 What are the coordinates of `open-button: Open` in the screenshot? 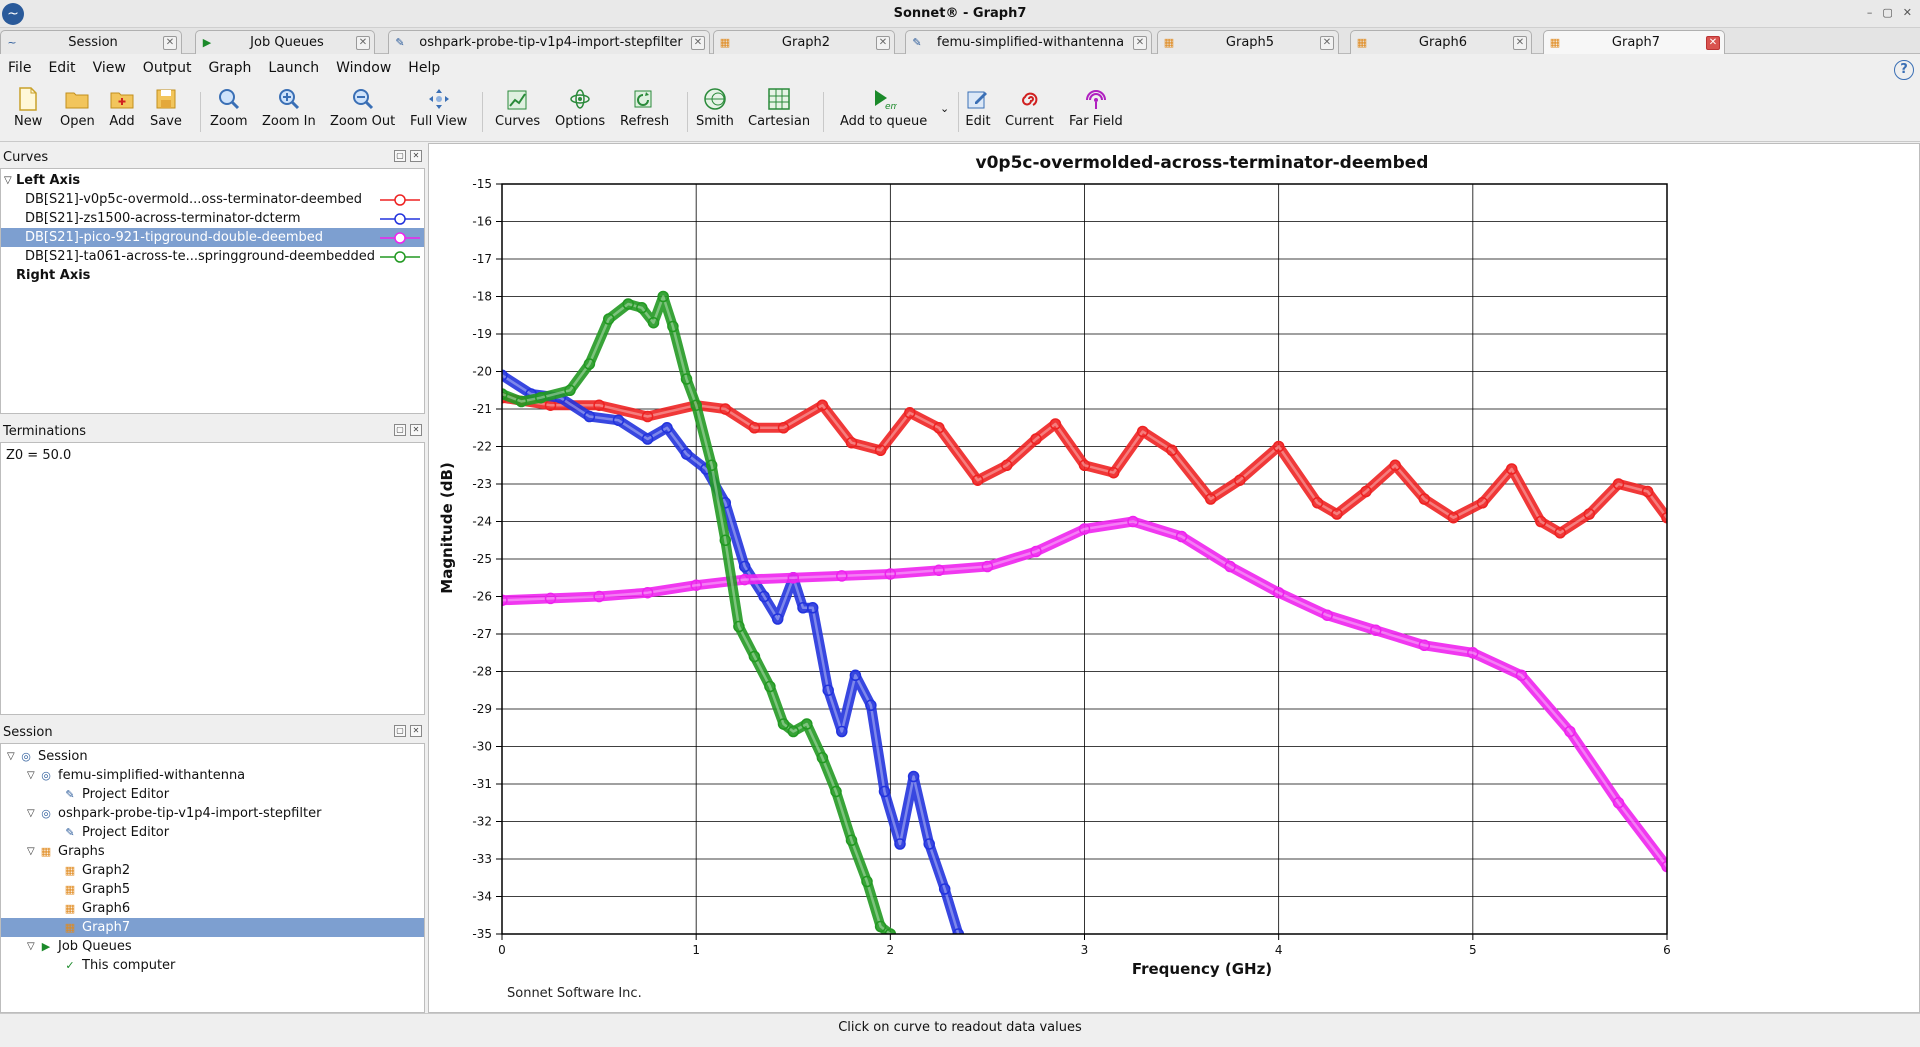 It's located at (77, 112).